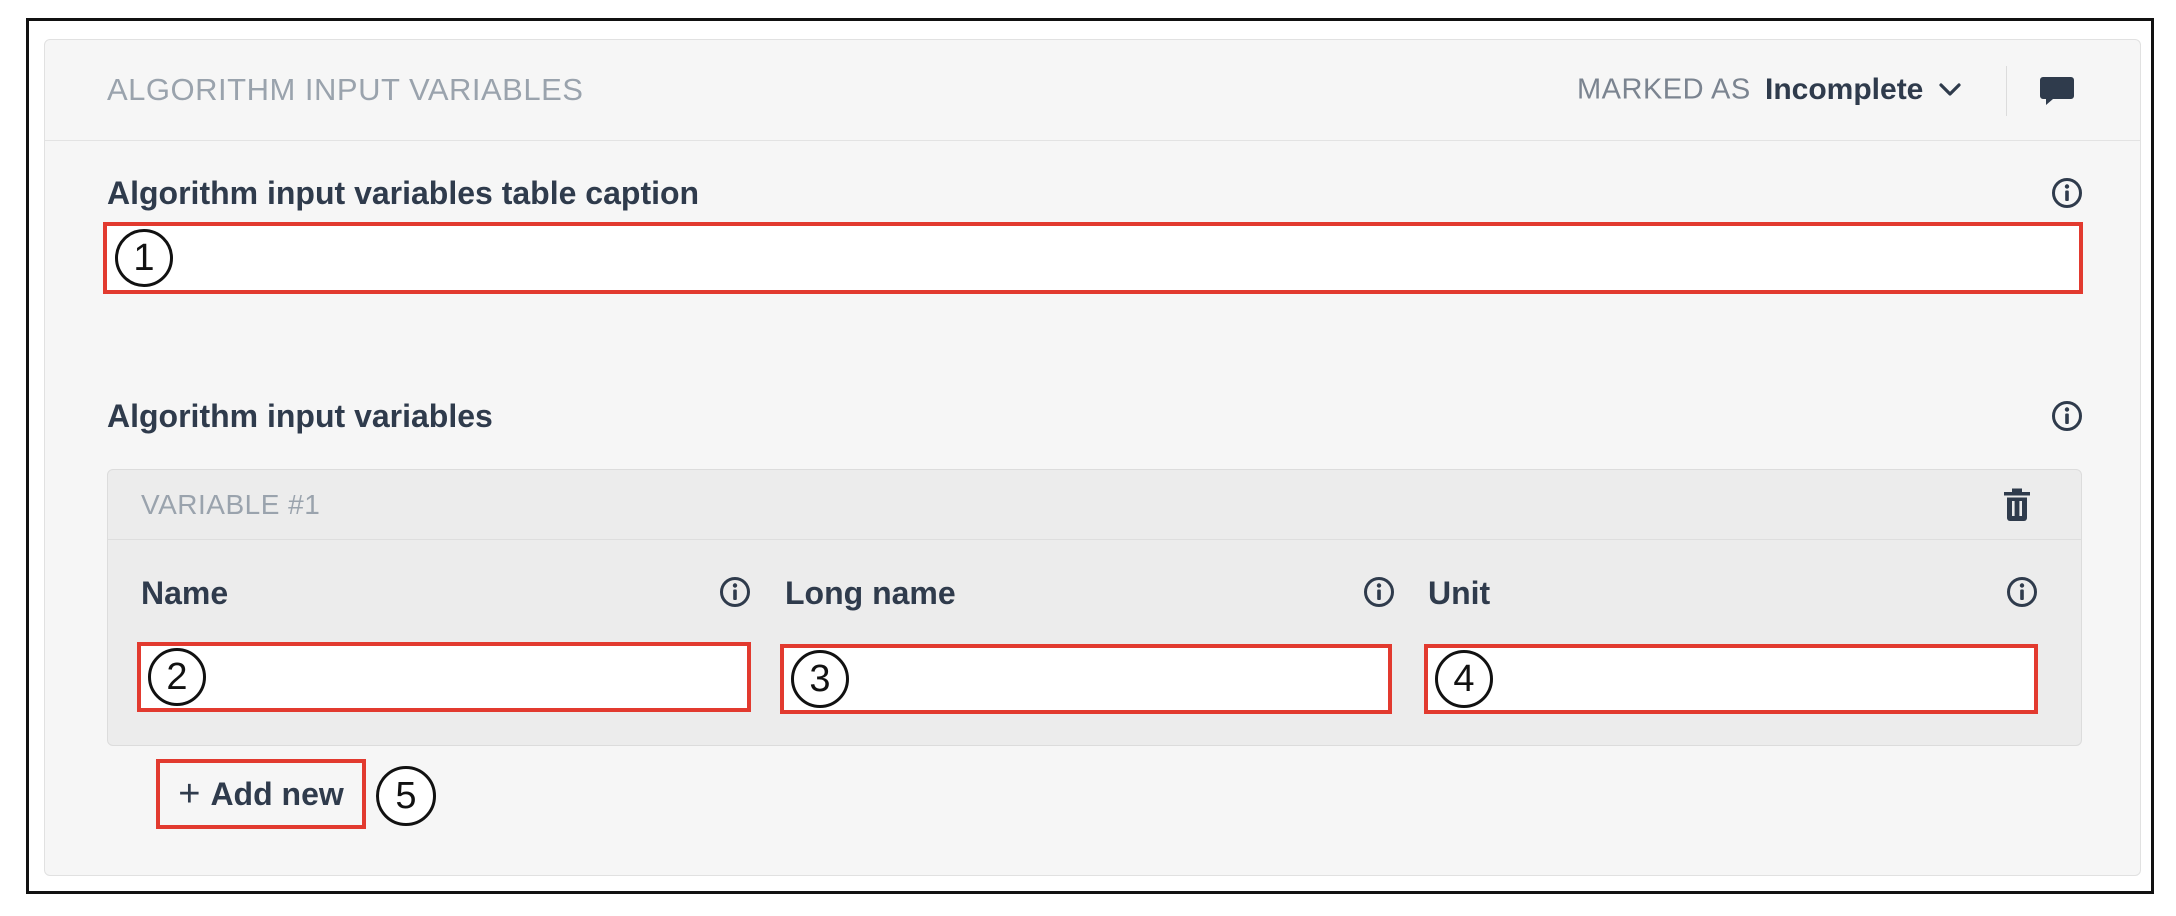 This screenshot has width=2176, height=916. What do you see at coordinates (300, 416) in the screenshot?
I see `variables-label: Algorithm input variables` at bounding box center [300, 416].